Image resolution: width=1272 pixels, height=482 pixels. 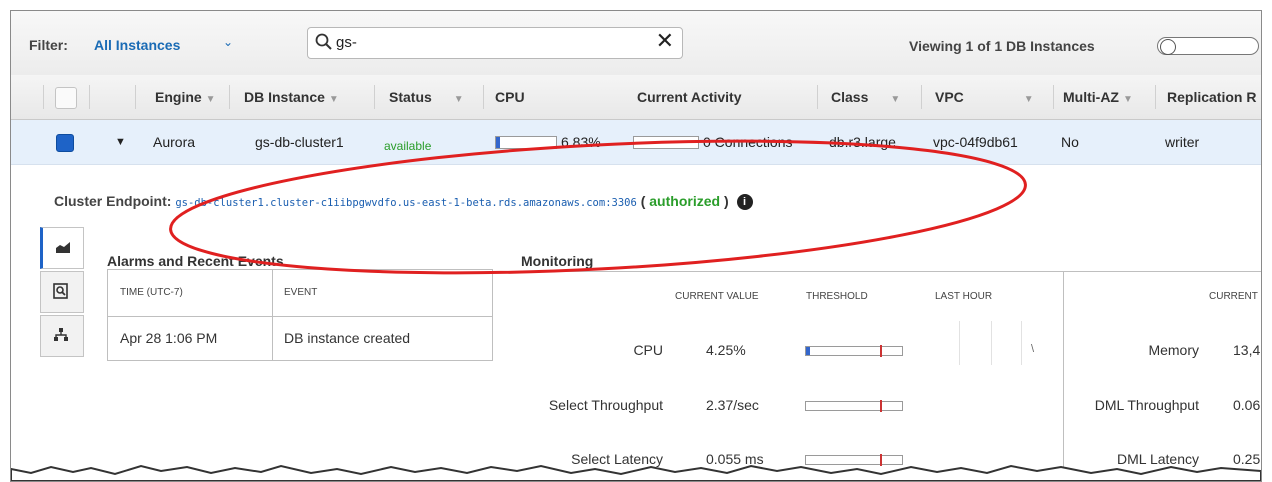 What do you see at coordinates (1146, 405) in the screenshot?
I see `metric-dml-throughput-label: DML Throughput` at bounding box center [1146, 405].